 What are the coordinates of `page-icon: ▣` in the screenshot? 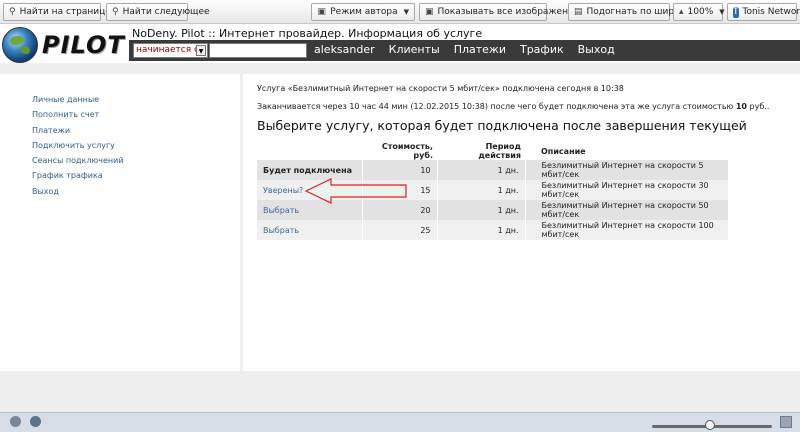 It's located at (321, 11).